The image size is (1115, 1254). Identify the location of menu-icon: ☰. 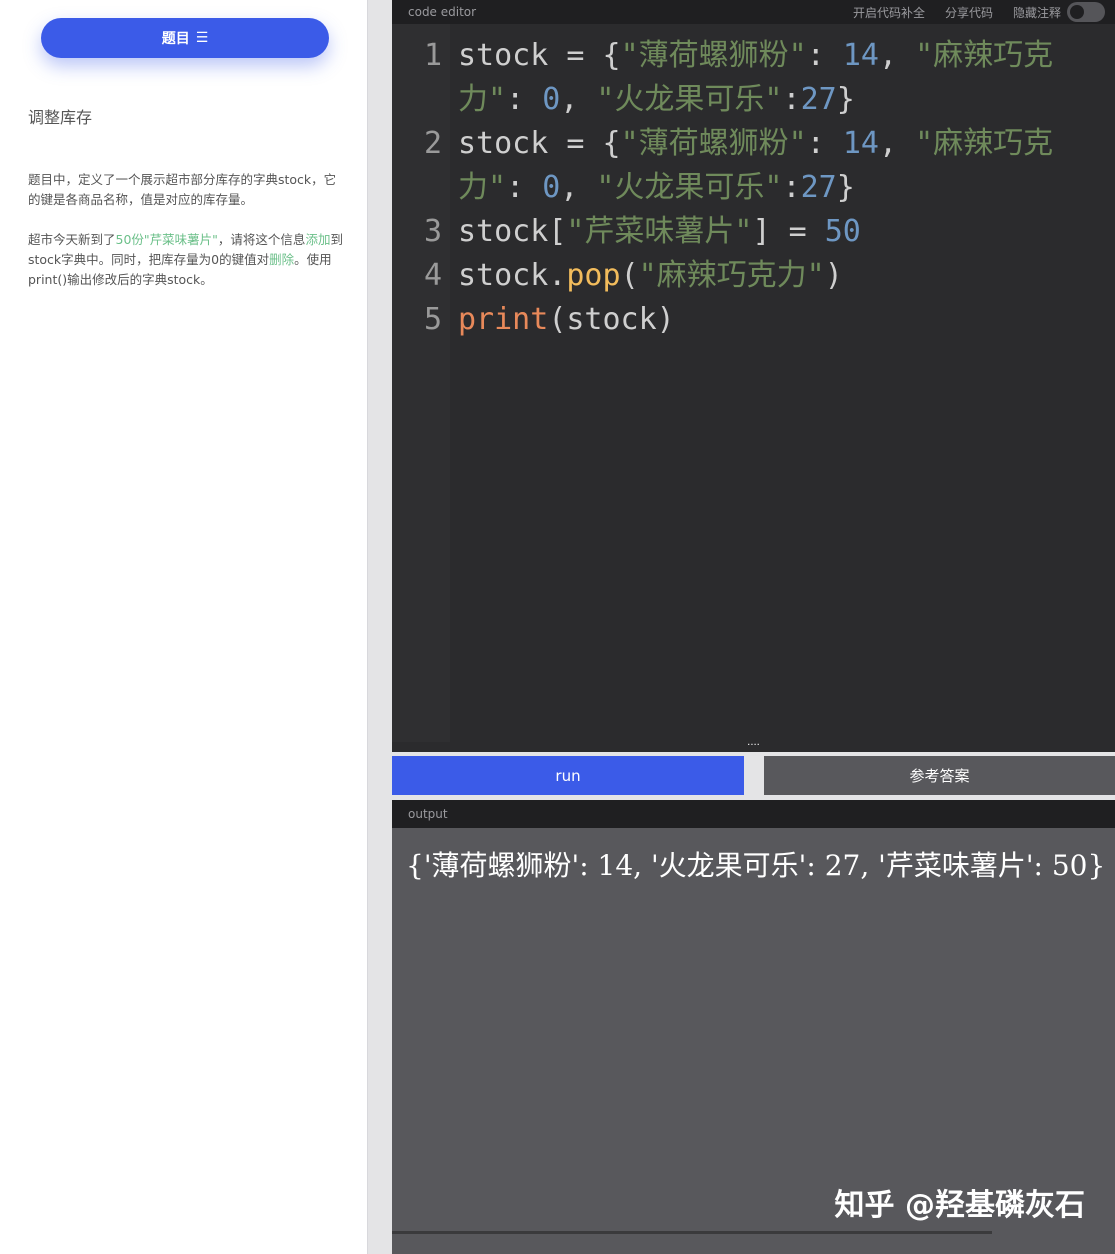
(202, 38).